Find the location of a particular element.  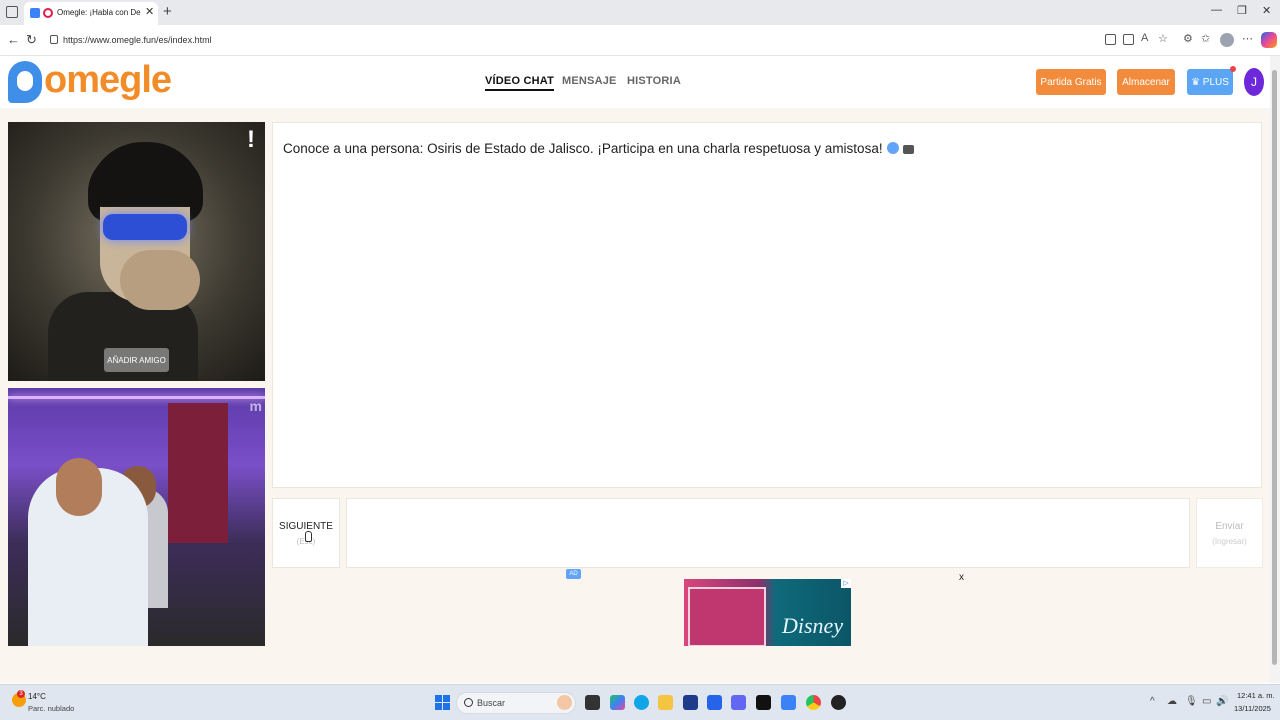

store-icon is located at coordinates (690, 702).